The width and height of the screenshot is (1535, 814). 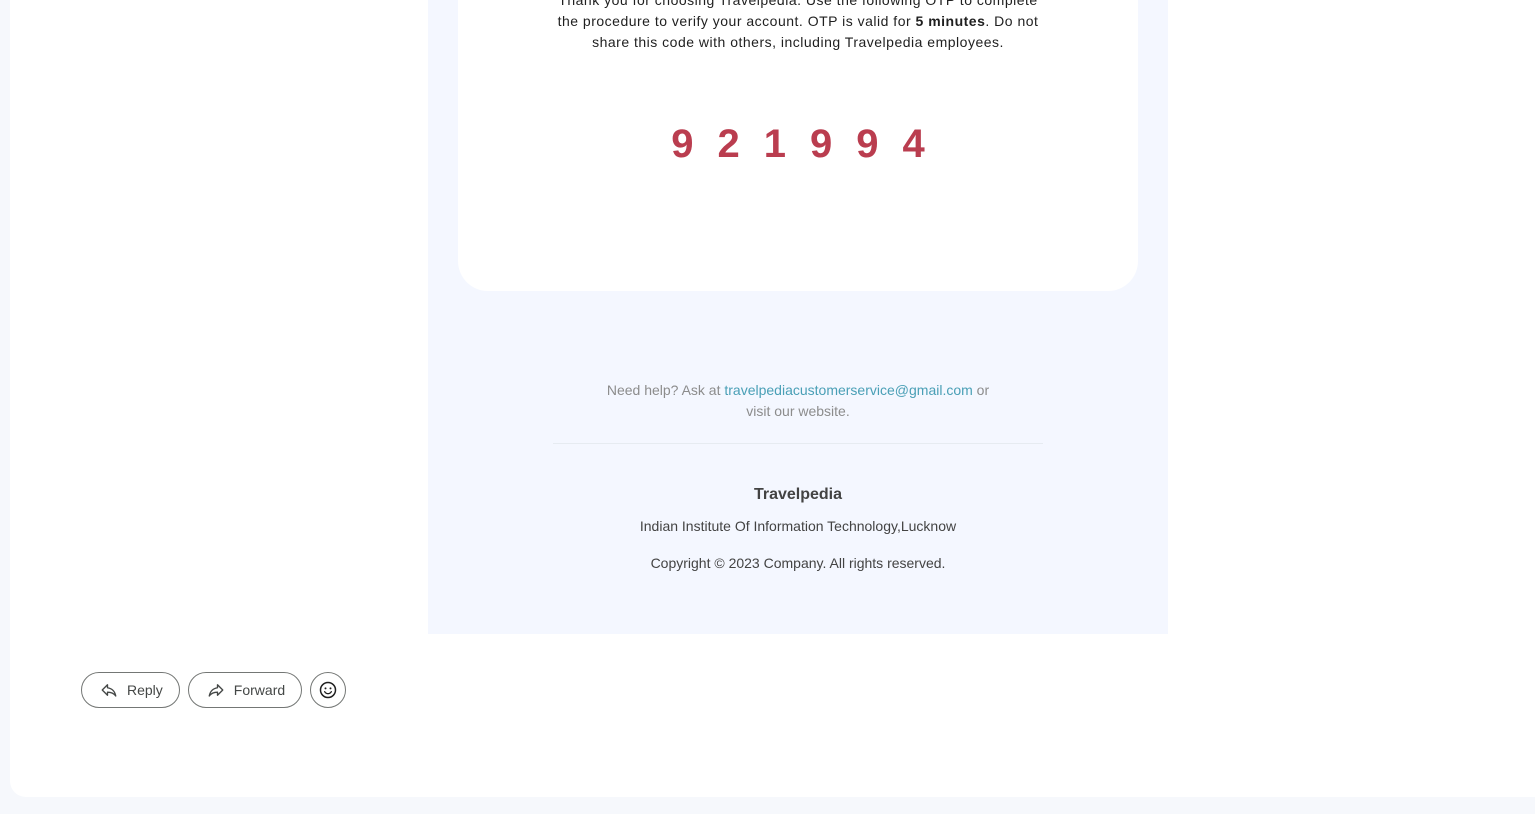 What do you see at coordinates (259, 690) in the screenshot?
I see `forward-label: Forward` at bounding box center [259, 690].